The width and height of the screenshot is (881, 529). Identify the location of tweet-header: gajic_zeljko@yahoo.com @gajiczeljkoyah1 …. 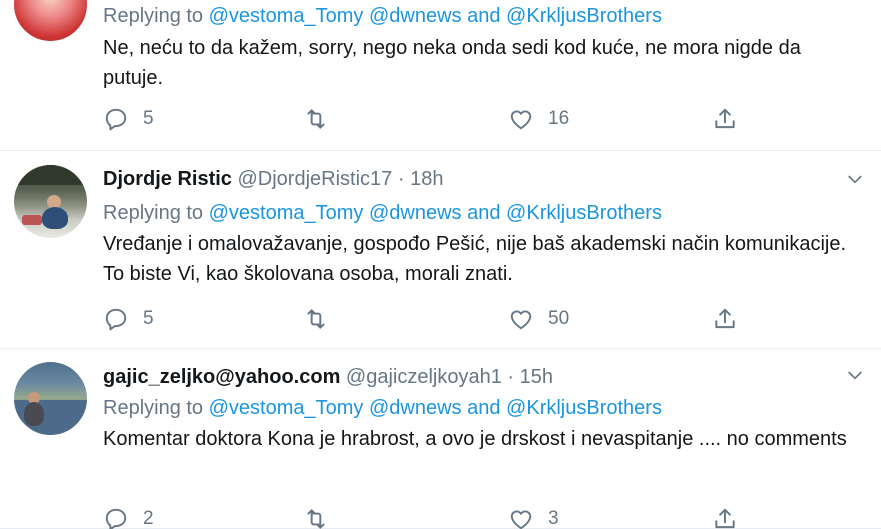
(328, 377).